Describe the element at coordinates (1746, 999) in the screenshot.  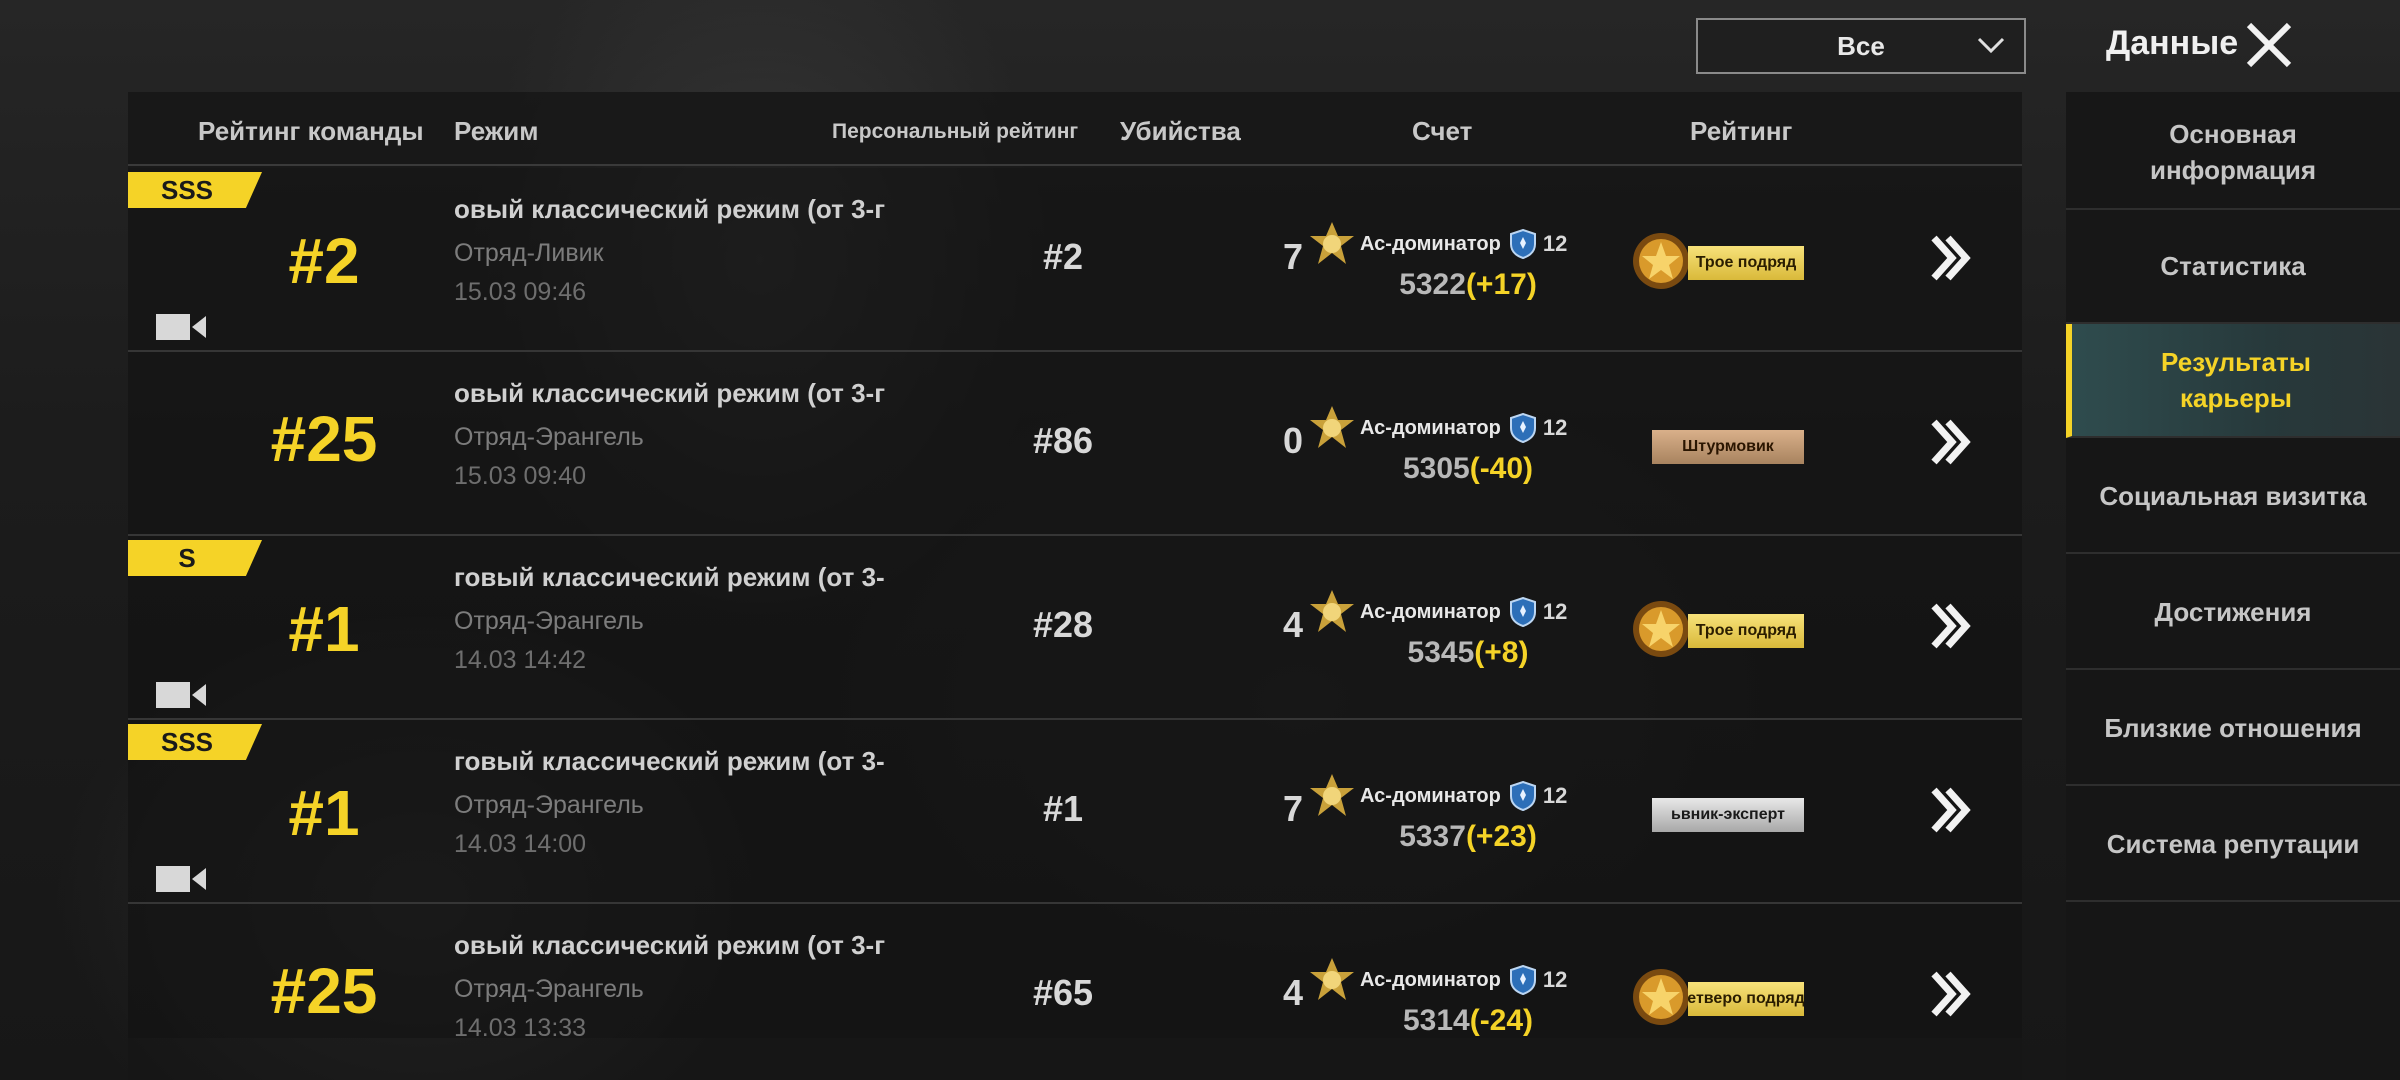
I see `achievement-label: етверо подряд` at that location.